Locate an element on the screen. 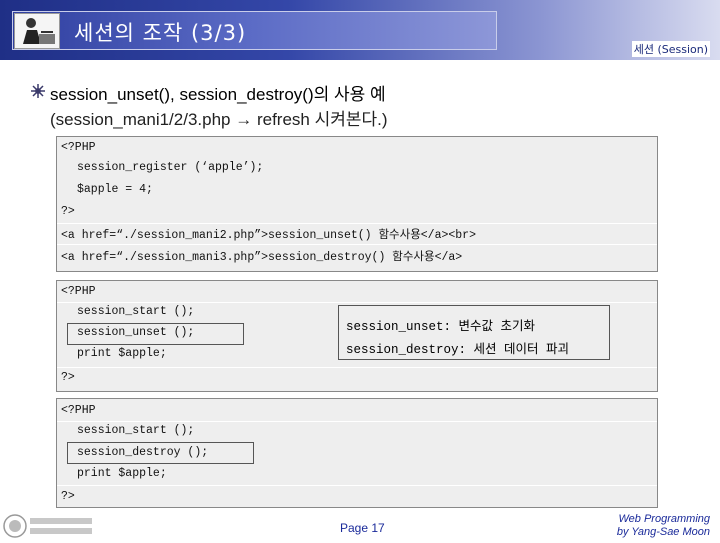 This screenshot has height=543, width=720. side-note-line-1: session_unset: 변수값 초기화 is located at coordinates (441, 327).